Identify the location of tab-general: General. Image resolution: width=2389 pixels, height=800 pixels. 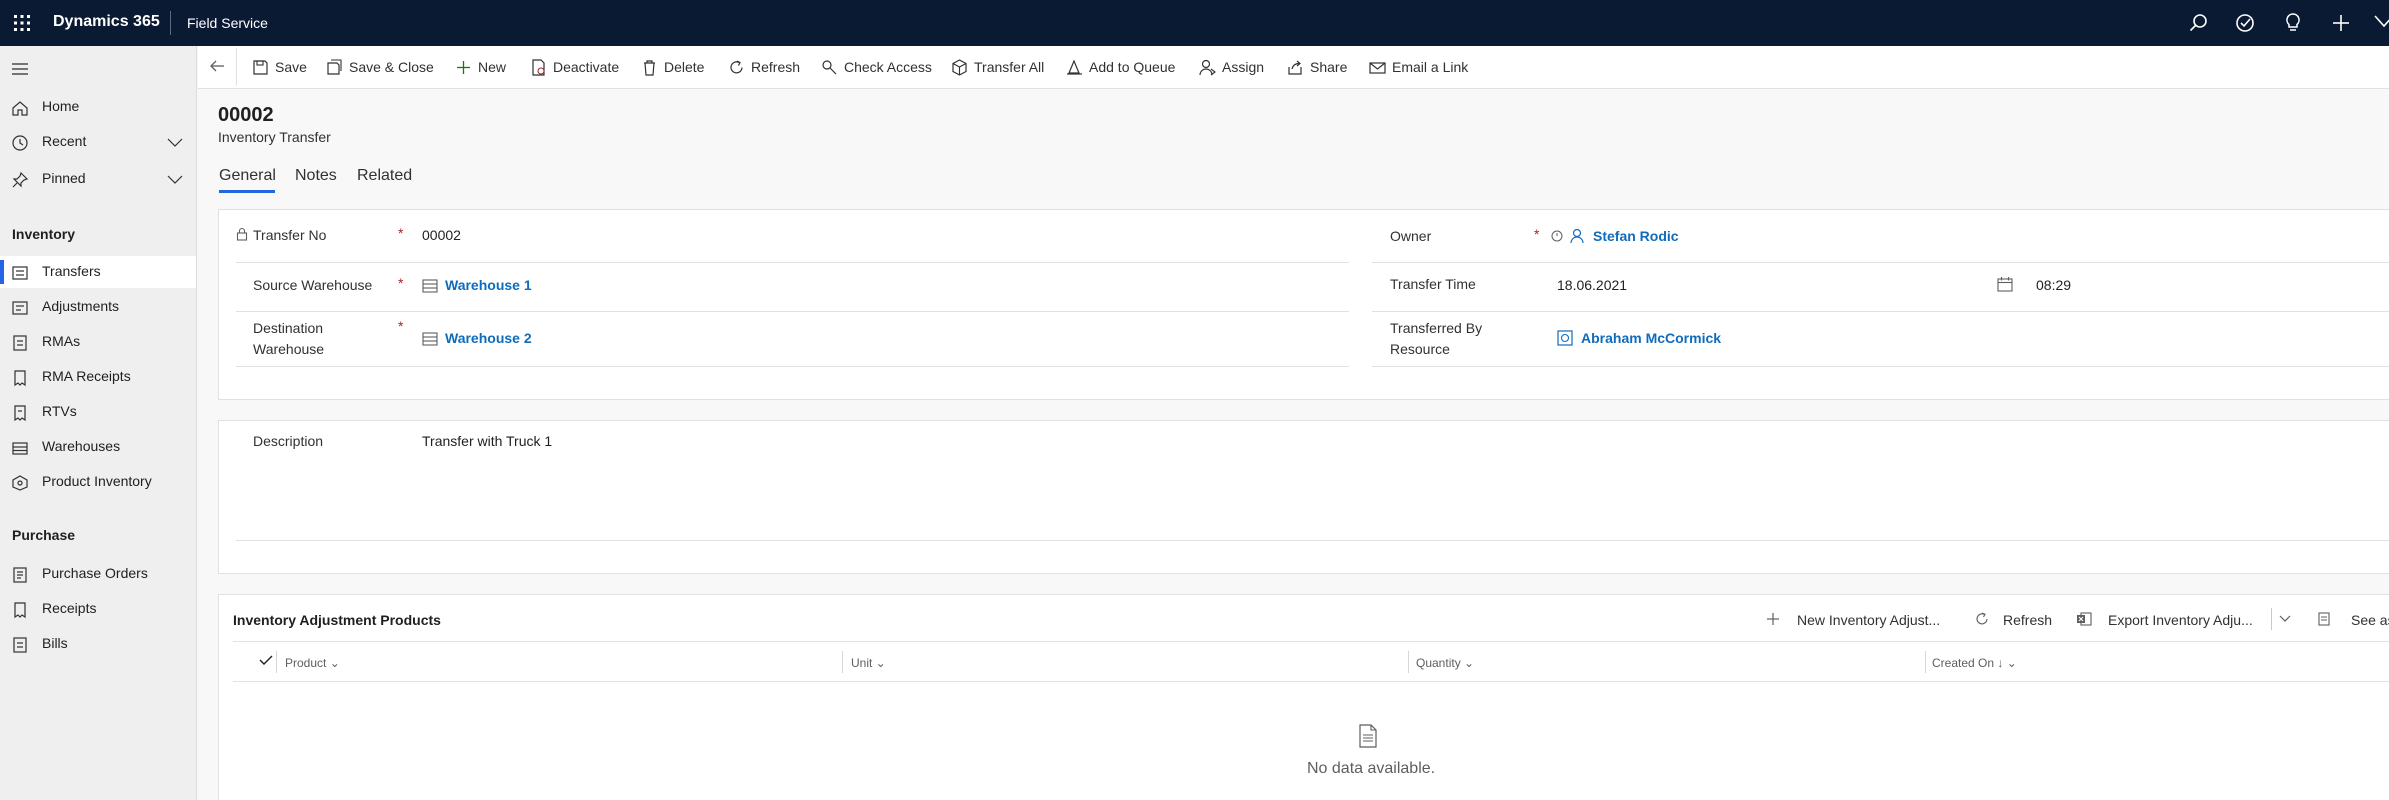
(247, 176).